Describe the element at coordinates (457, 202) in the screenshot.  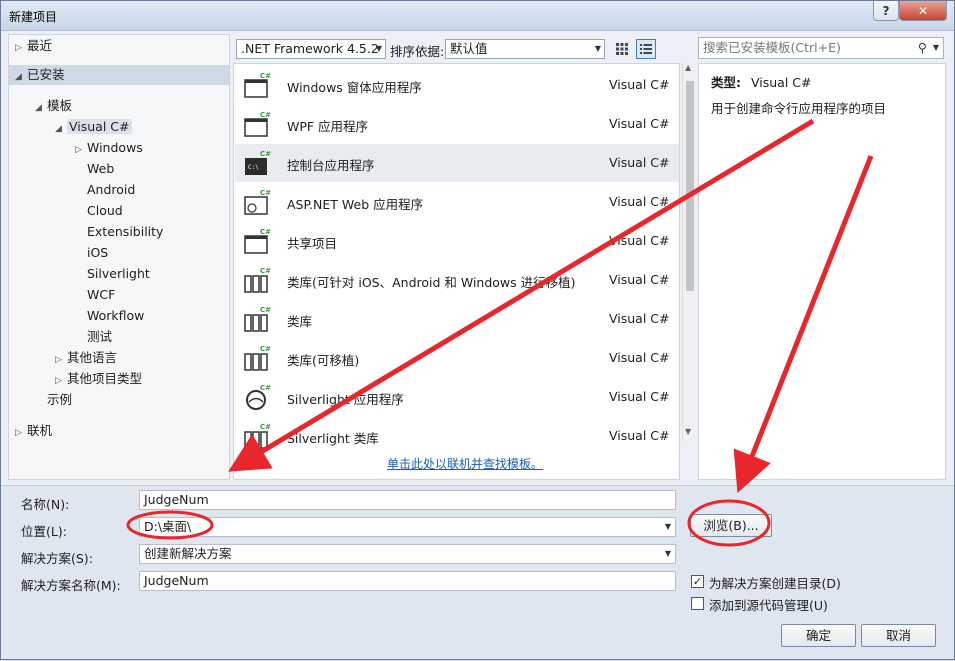
I see `template-row: C# ASP.NET Web 应用程序 Visual C#` at that location.